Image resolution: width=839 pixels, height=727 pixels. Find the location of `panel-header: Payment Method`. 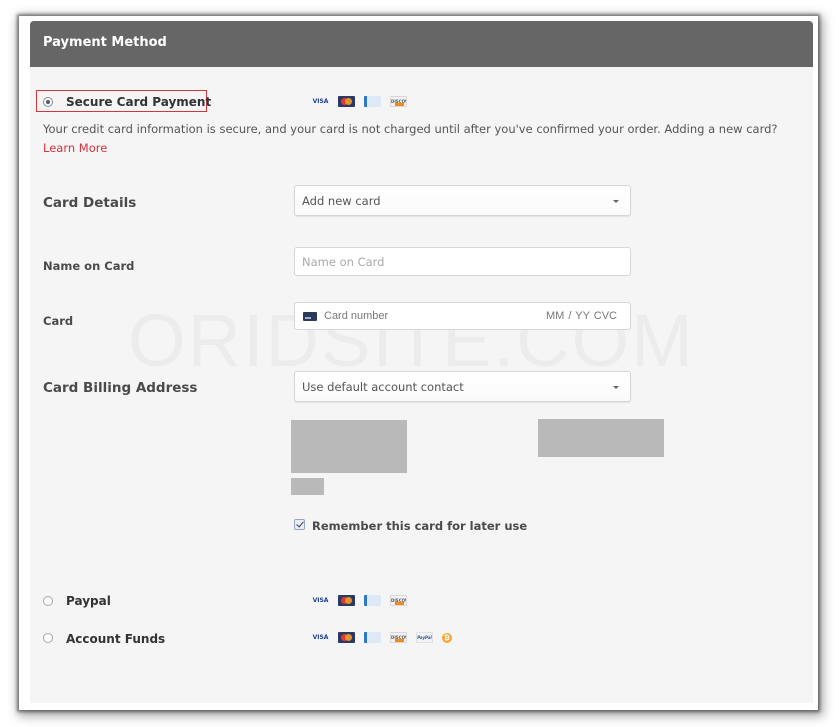

panel-header: Payment Method is located at coordinates (421, 44).